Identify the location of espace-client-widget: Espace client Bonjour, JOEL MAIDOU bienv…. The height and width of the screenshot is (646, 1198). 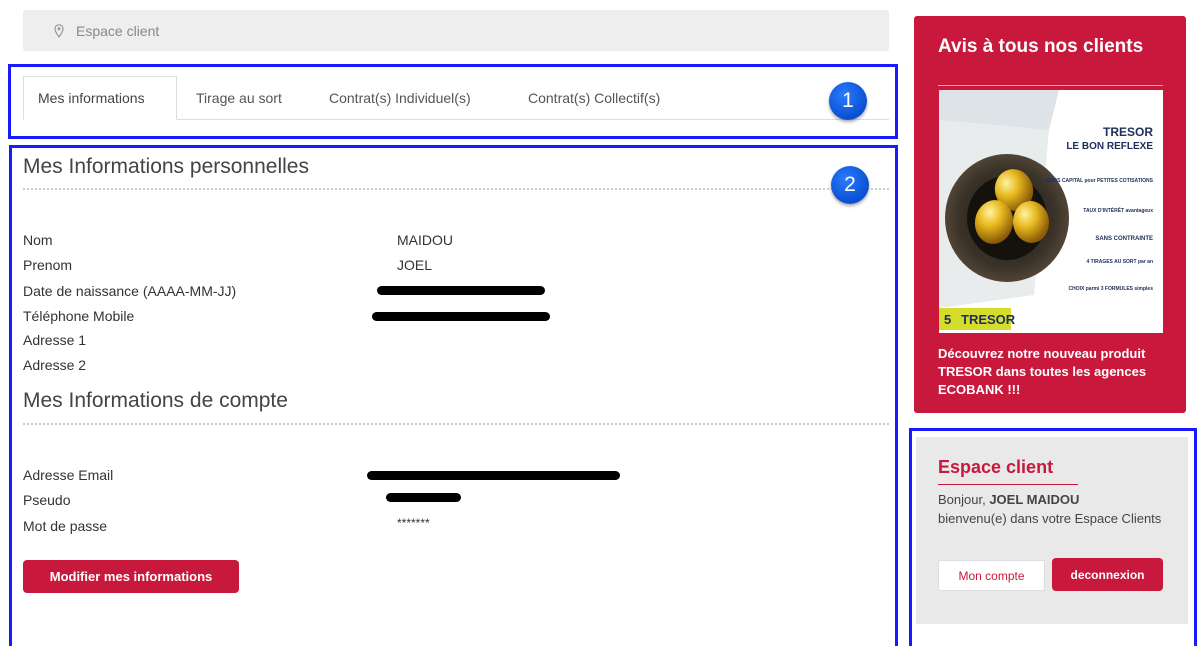
(1052, 530).